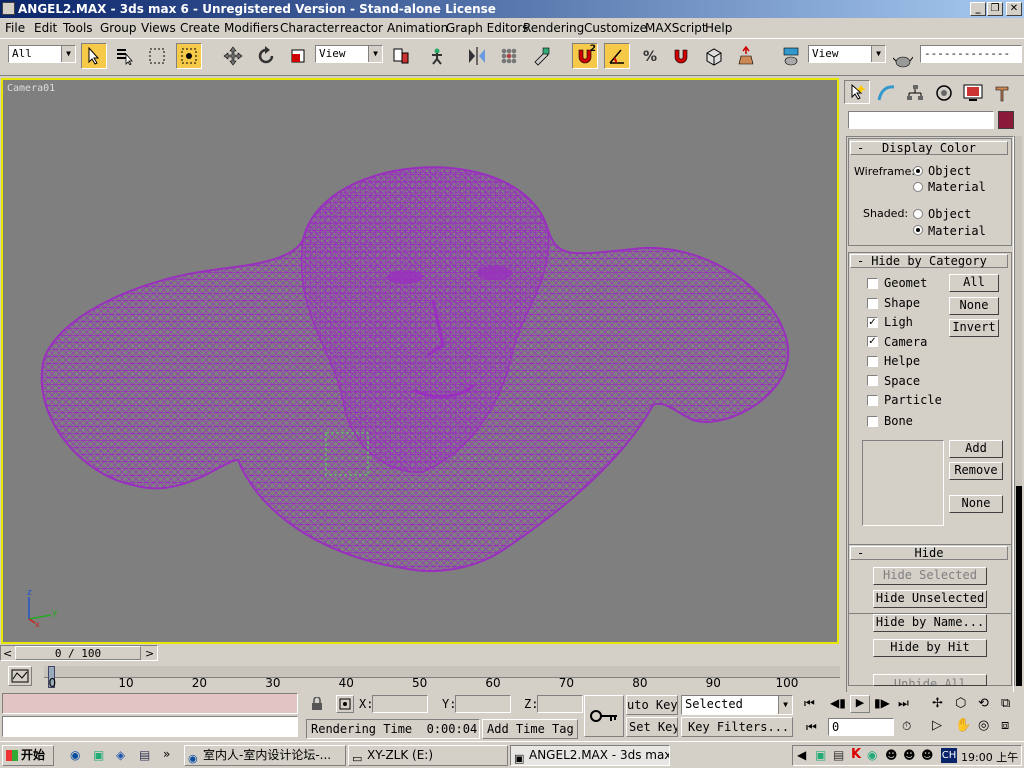 This screenshot has height=768, width=1024. Describe the element at coordinates (857, 92) in the screenshot. I see `tab-create` at that location.